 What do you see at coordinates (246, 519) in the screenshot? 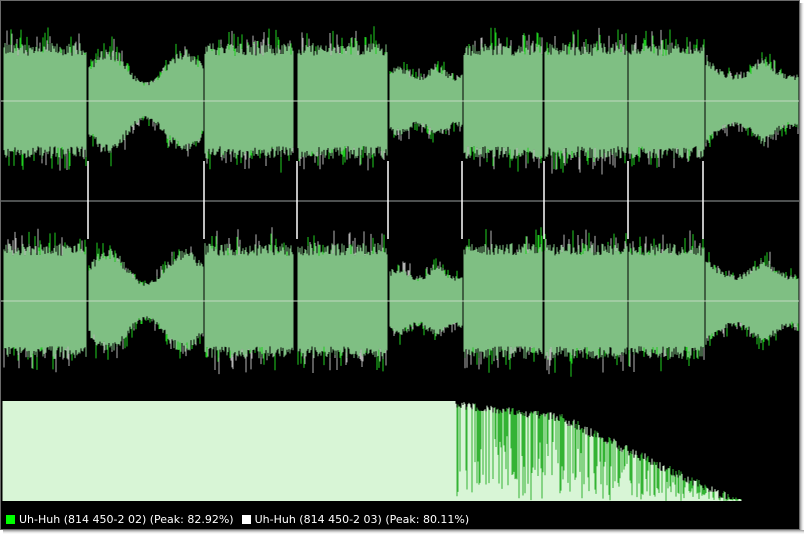
I see `track-03-color-swatch` at bounding box center [246, 519].